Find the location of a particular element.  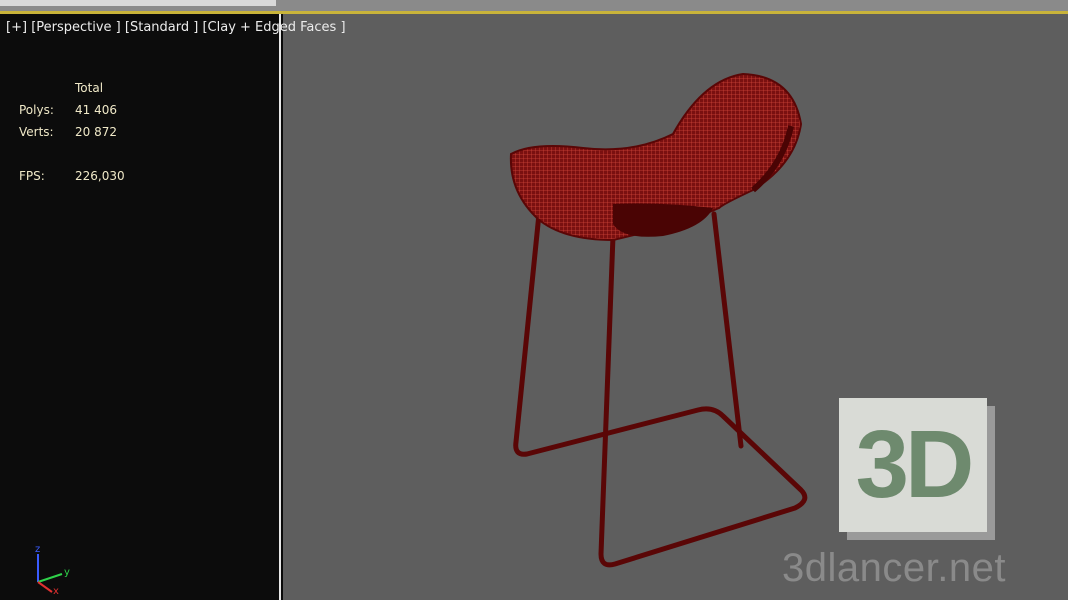

axis-gizmo-icon: z y x is located at coordinates (52, 570).